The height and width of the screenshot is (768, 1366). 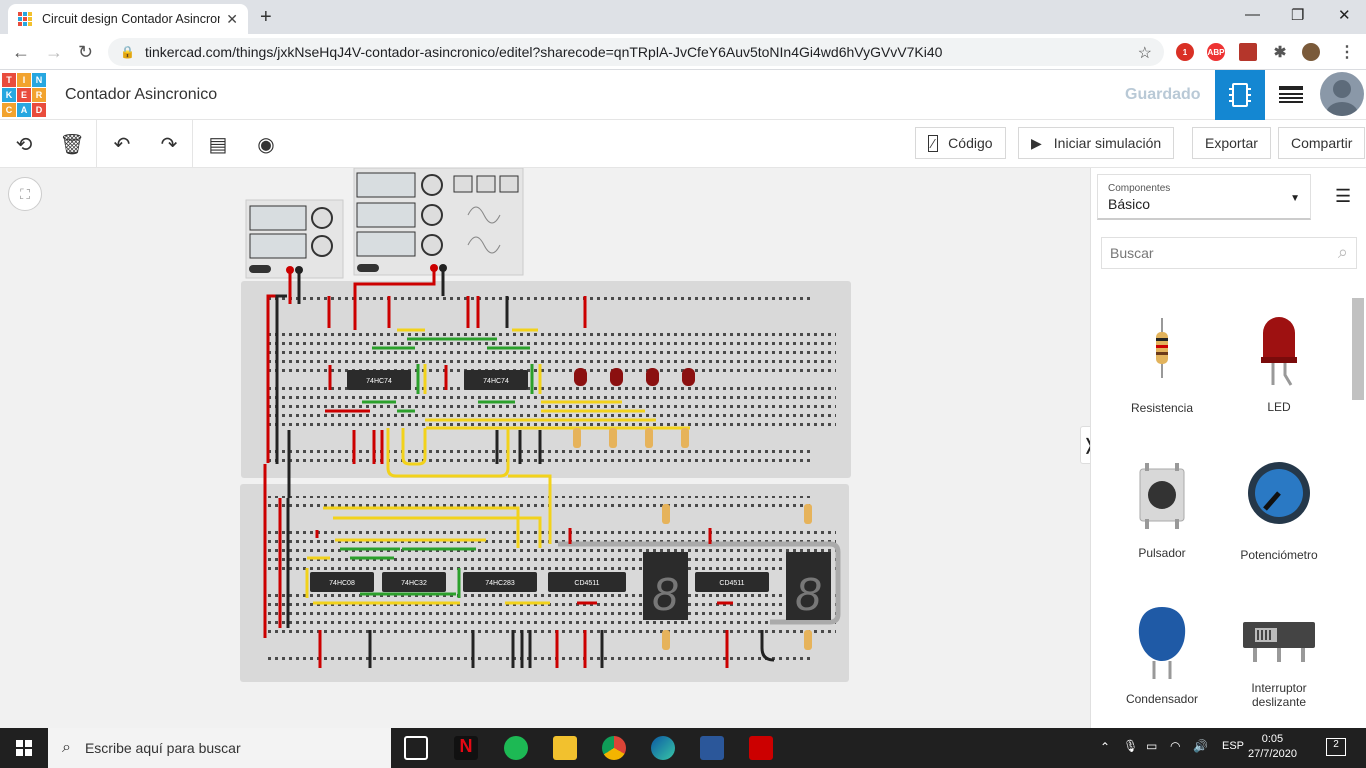 What do you see at coordinates (131, 19) in the screenshot?
I see `tab-title: Circuit design Contador Asincron` at bounding box center [131, 19].